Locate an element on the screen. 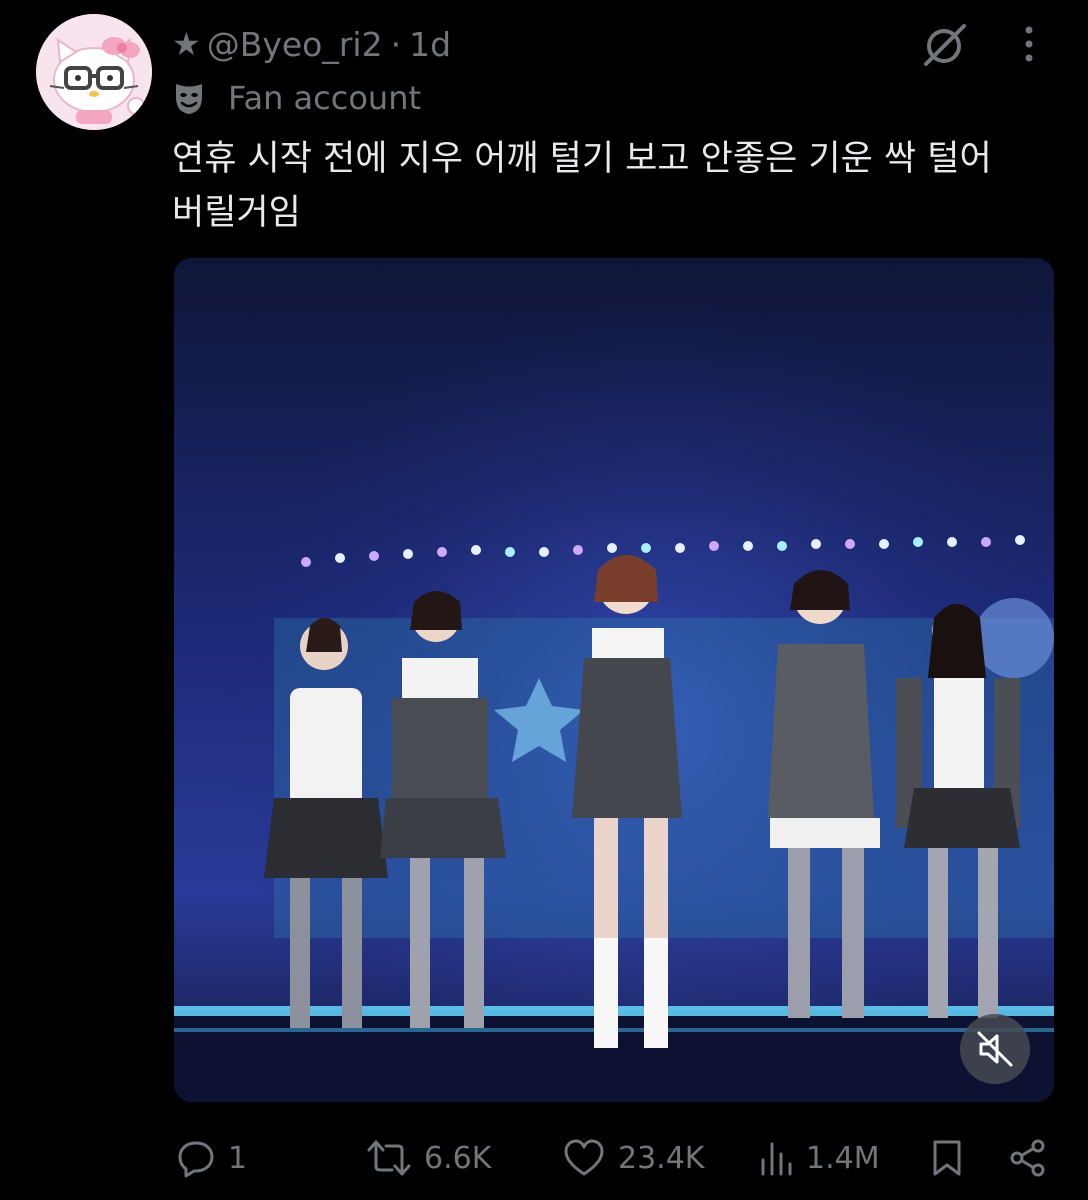 The width and height of the screenshot is (1088, 1200). repost-button: 6.6K is located at coordinates (428, 1158).